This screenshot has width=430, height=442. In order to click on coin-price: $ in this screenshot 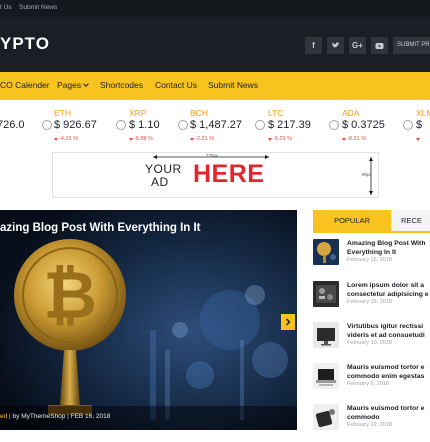, I will do `click(419, 125)`.